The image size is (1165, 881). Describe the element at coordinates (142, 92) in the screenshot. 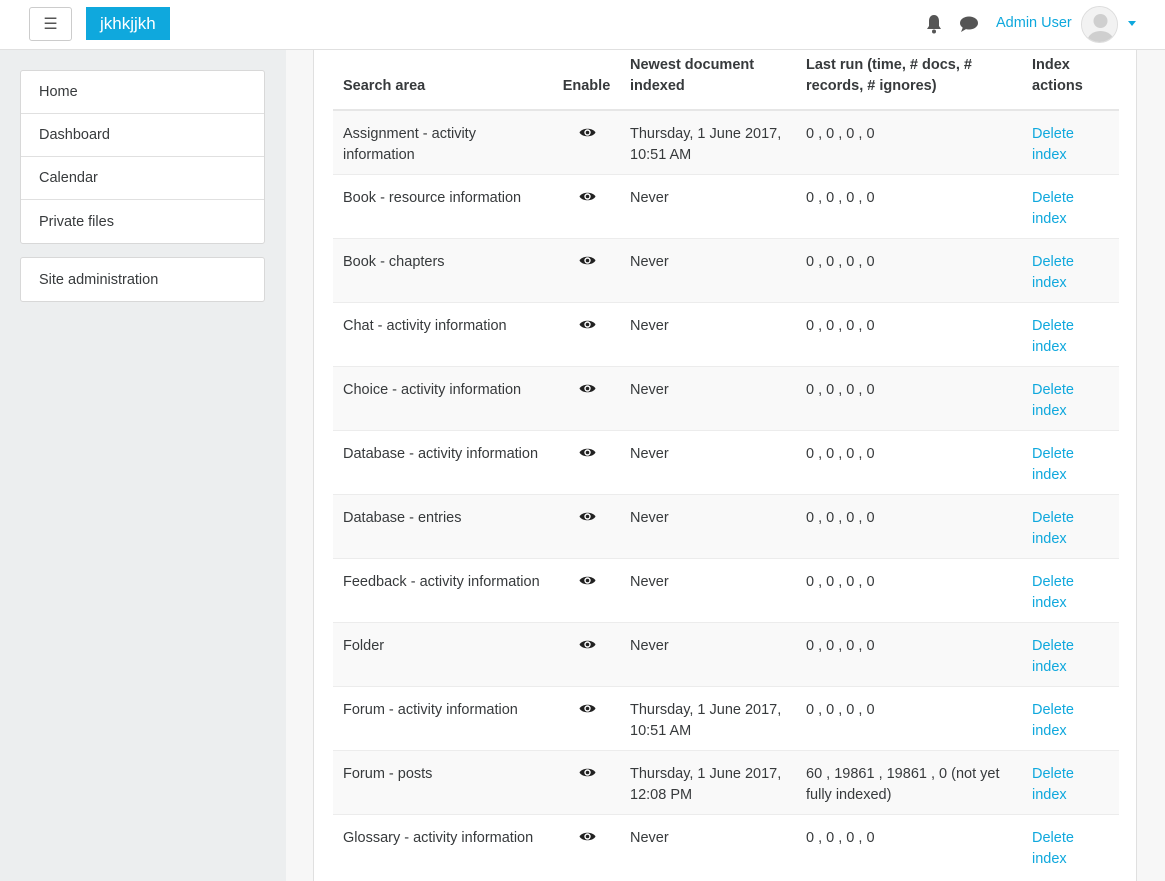

I see `sidebar-item-home: Home` at that location.